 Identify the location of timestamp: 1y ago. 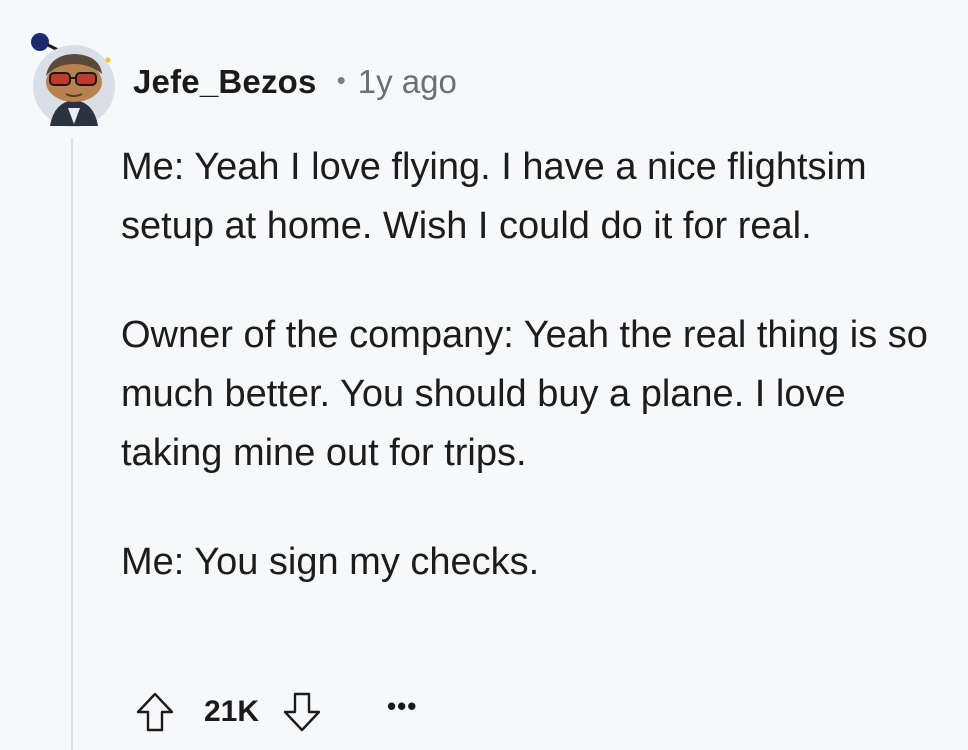
(407, 82).